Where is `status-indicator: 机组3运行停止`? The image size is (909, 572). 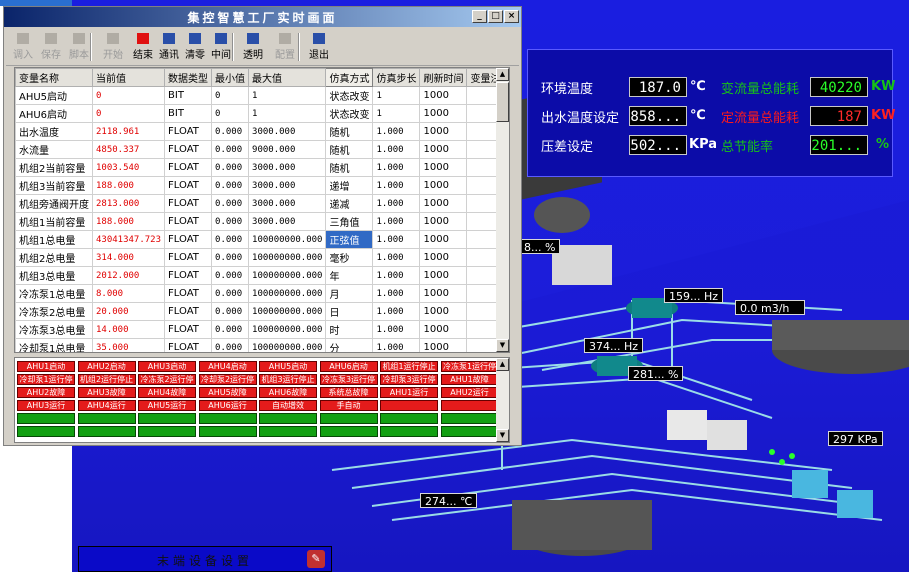
status-indicator: 机组3运行停止 is located at coordinates (288, 379).